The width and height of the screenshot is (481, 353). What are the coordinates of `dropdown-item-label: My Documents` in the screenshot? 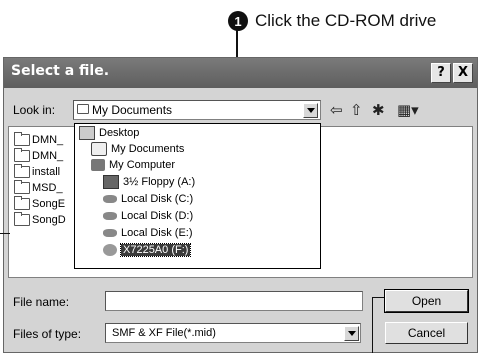 It's located at (148, 149).